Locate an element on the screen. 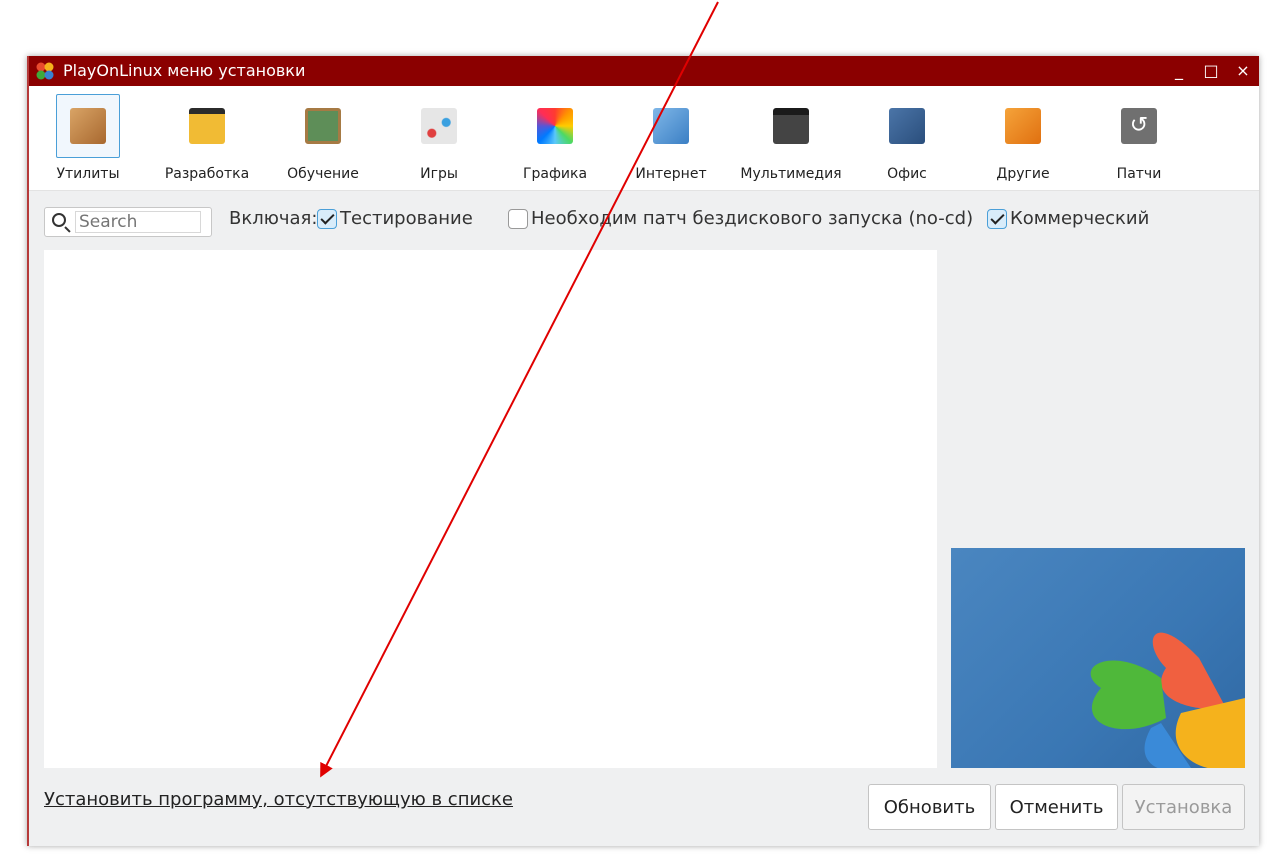  multimedia-icon is located at coordinates (791, 126).